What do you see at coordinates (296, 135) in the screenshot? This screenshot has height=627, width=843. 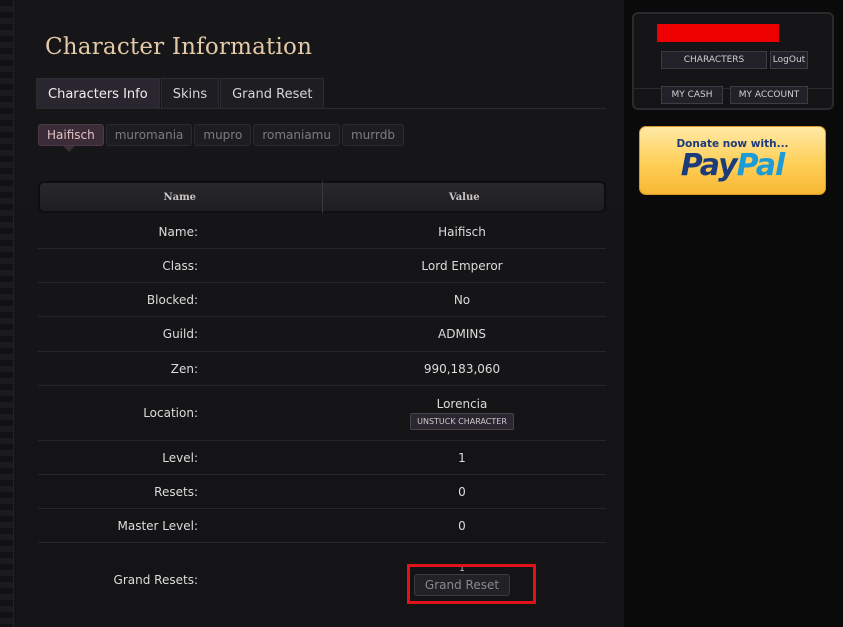 I see `character-chip-romaniamu: romaniamu` at bounding box center [296, 135].